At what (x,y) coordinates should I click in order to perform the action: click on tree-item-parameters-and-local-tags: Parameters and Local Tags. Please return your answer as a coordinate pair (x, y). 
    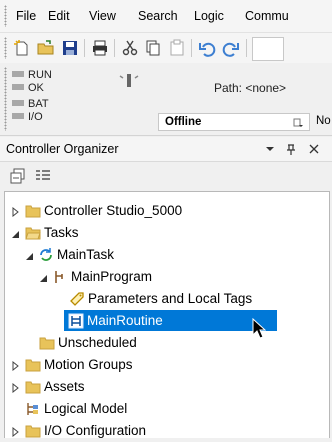
    Looking at the image, I should click on (167, 299).